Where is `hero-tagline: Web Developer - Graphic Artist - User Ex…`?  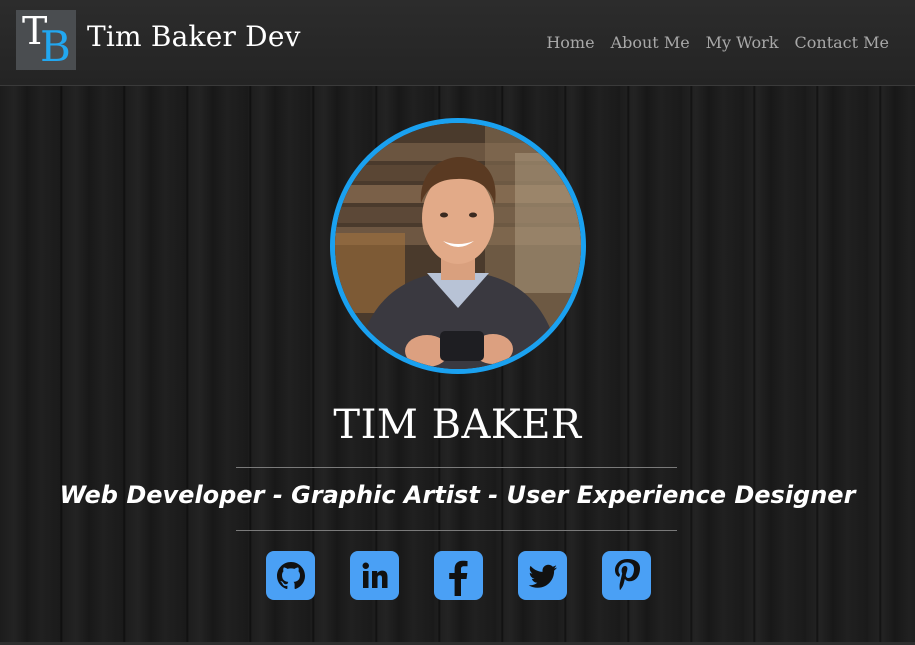
hero-tagline: Web Developer - Graphic Artist - User Ex… is located at coordinates (457, 495).